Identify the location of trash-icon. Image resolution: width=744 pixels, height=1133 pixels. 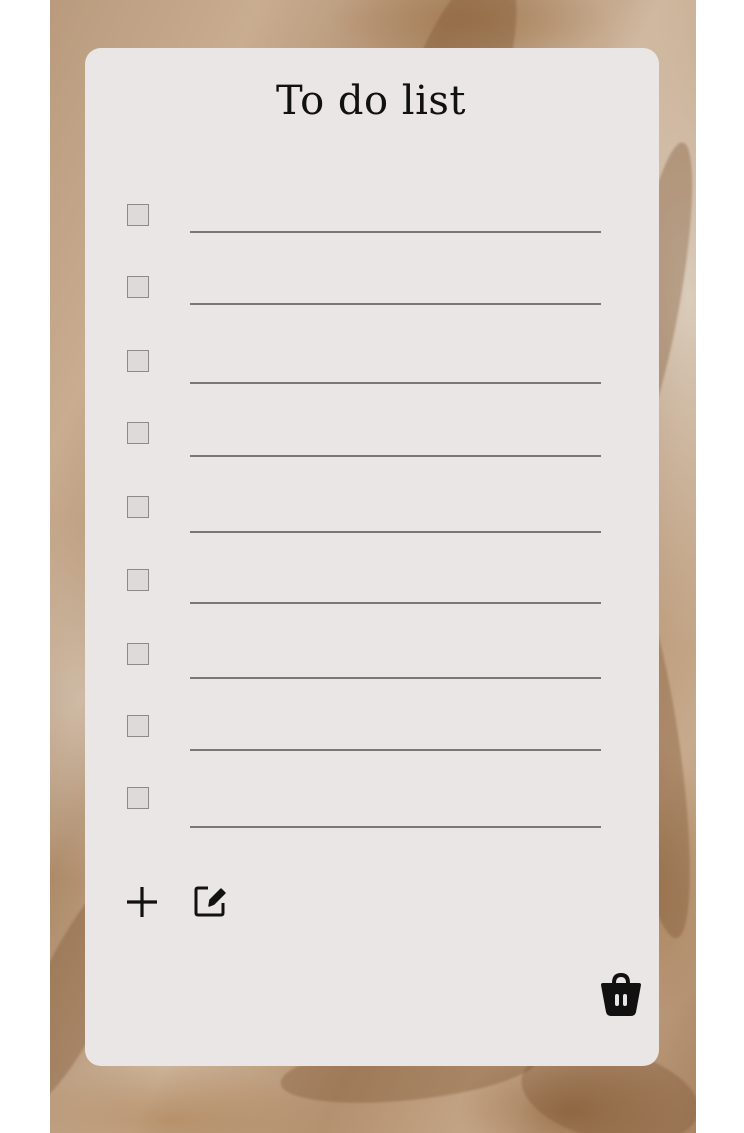
(621, 995).